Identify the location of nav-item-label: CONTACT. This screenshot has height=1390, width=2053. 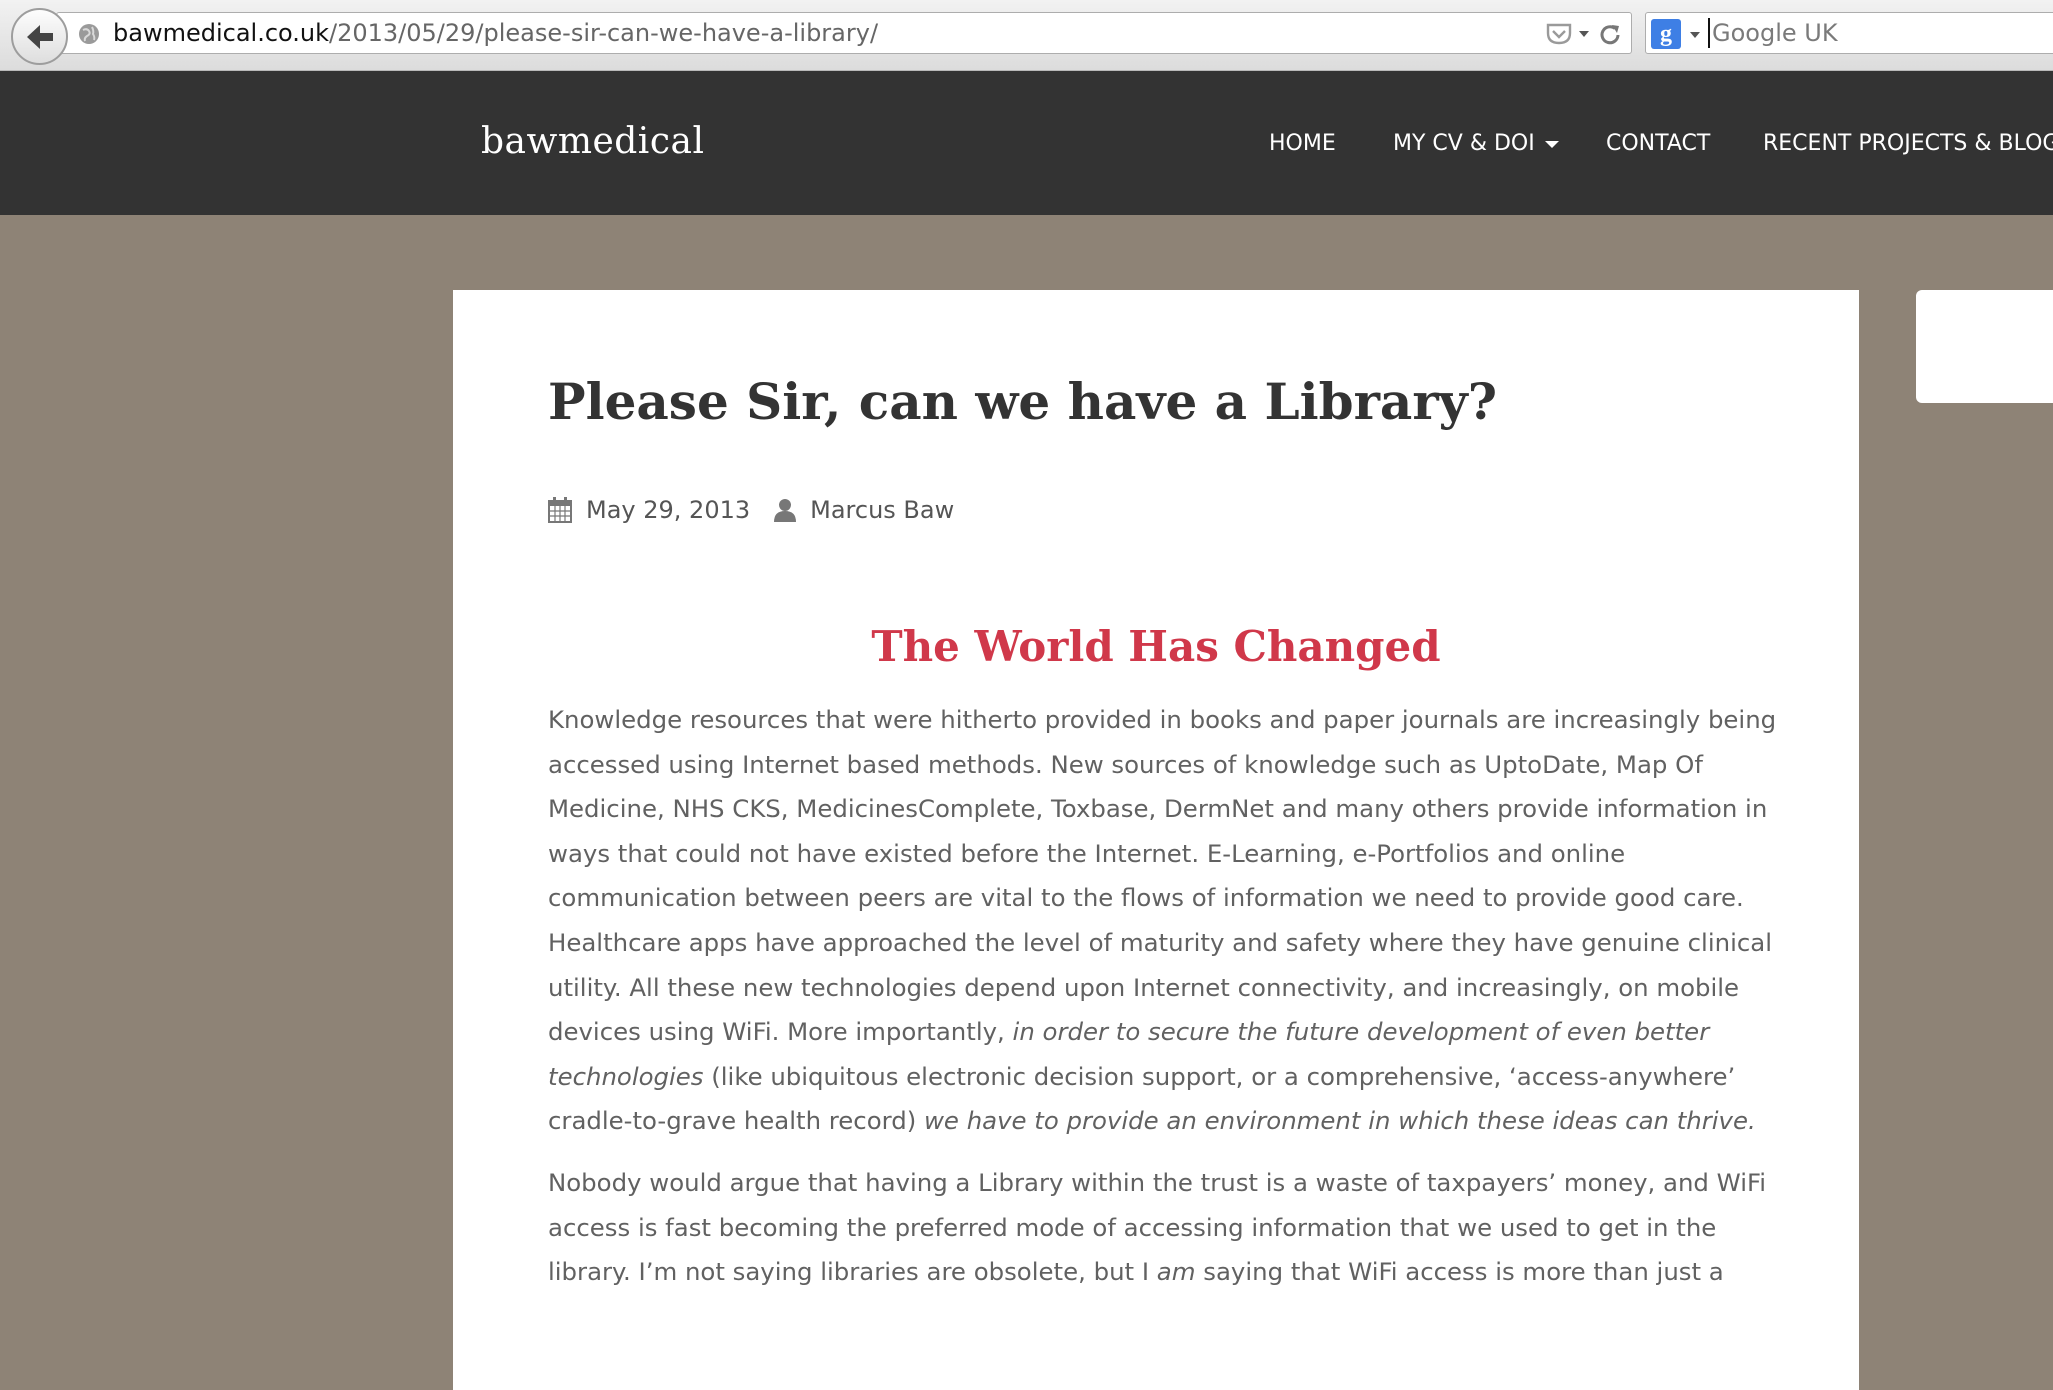
(1658, 143).